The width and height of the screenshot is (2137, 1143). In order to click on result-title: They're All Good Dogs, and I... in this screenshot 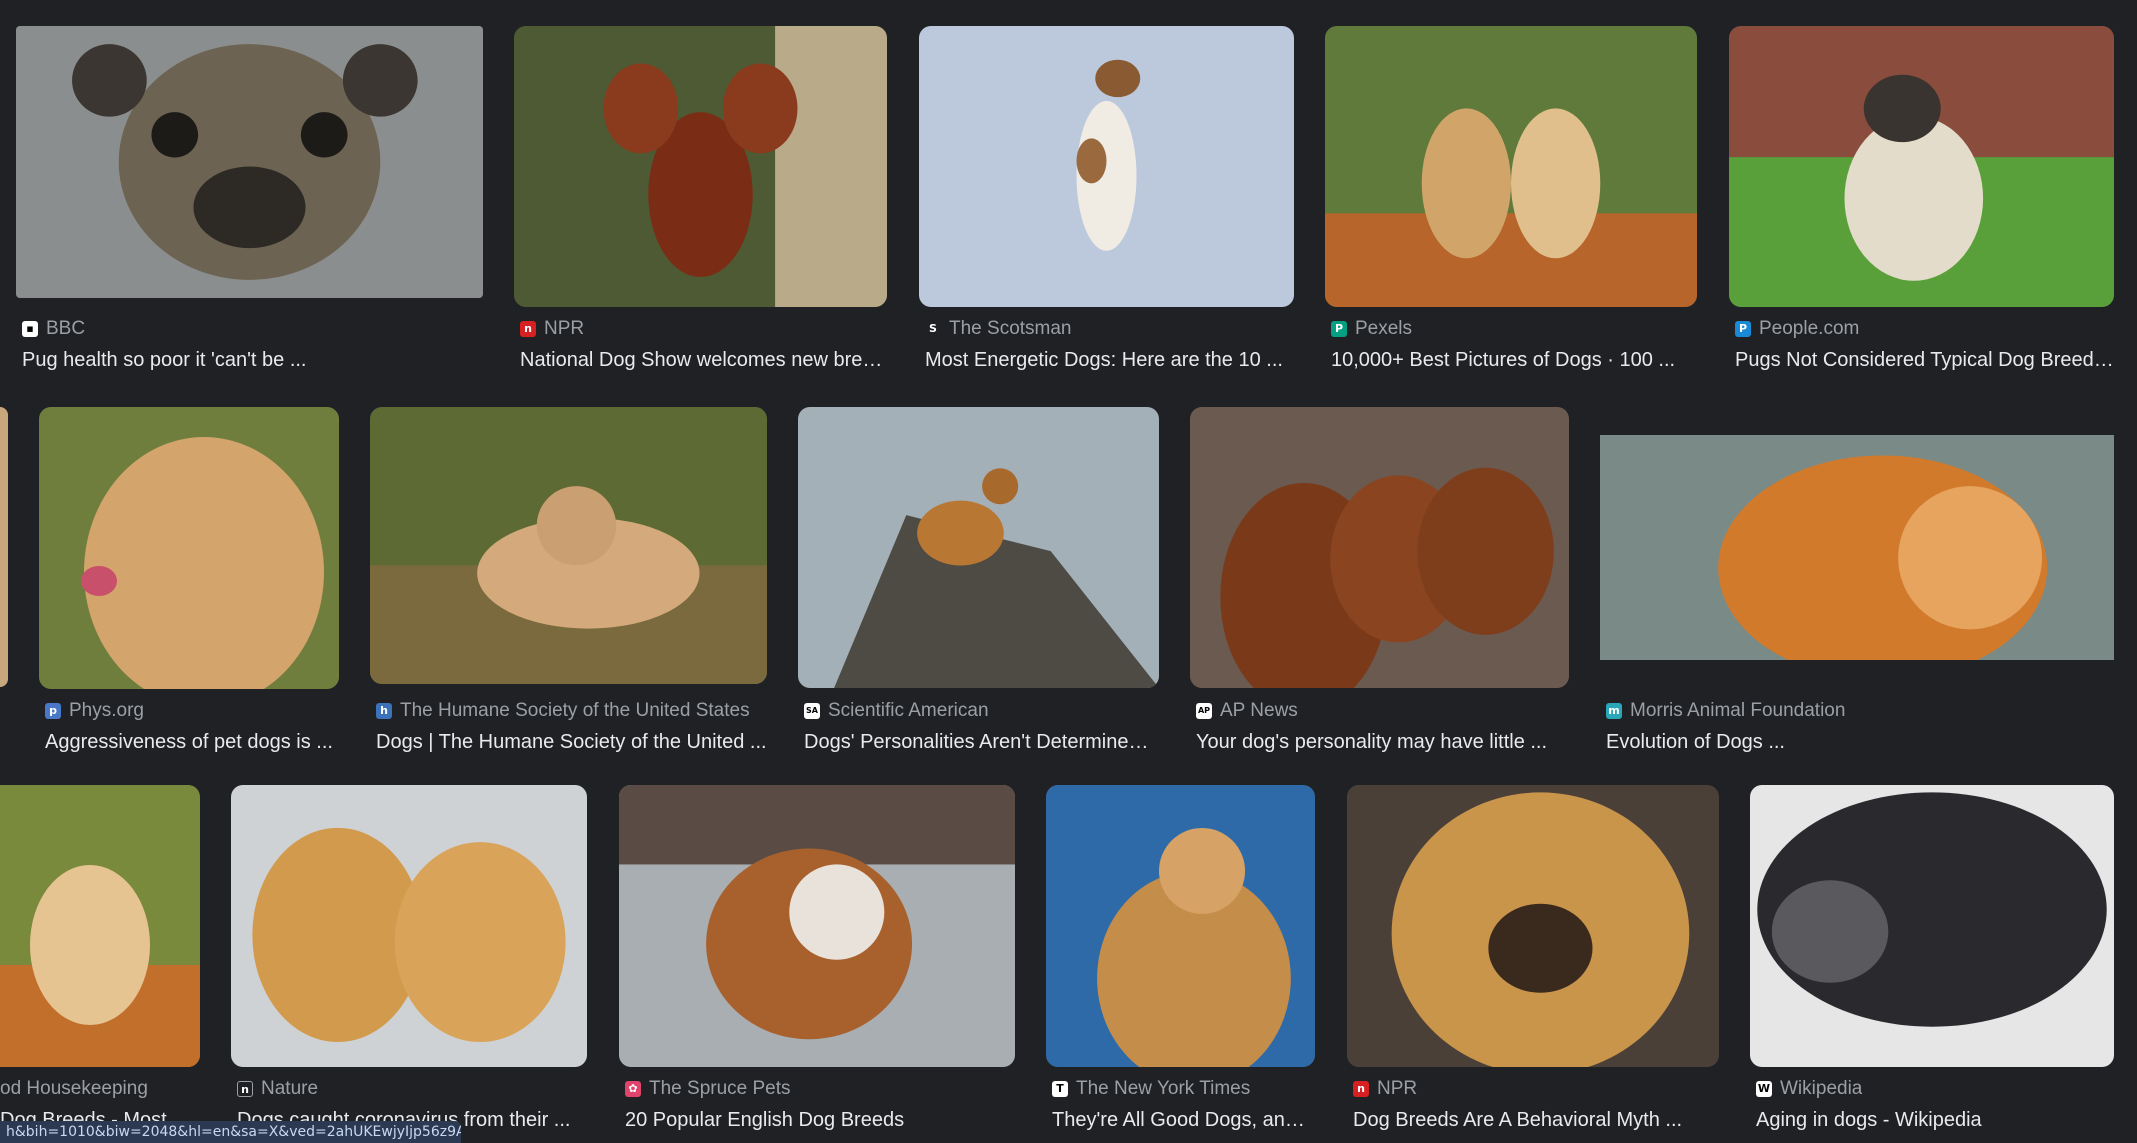, I will do `click(1183, 1120)`.